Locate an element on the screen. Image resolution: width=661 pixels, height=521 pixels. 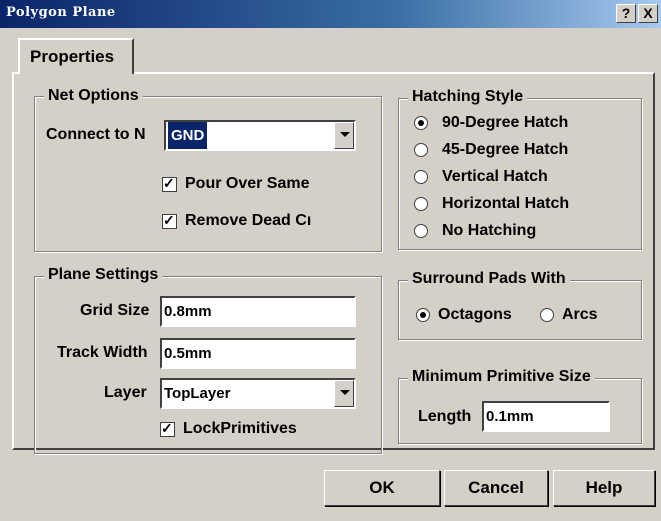
connect-to-net-label: Connect to N is located at coordinates (96, 134).